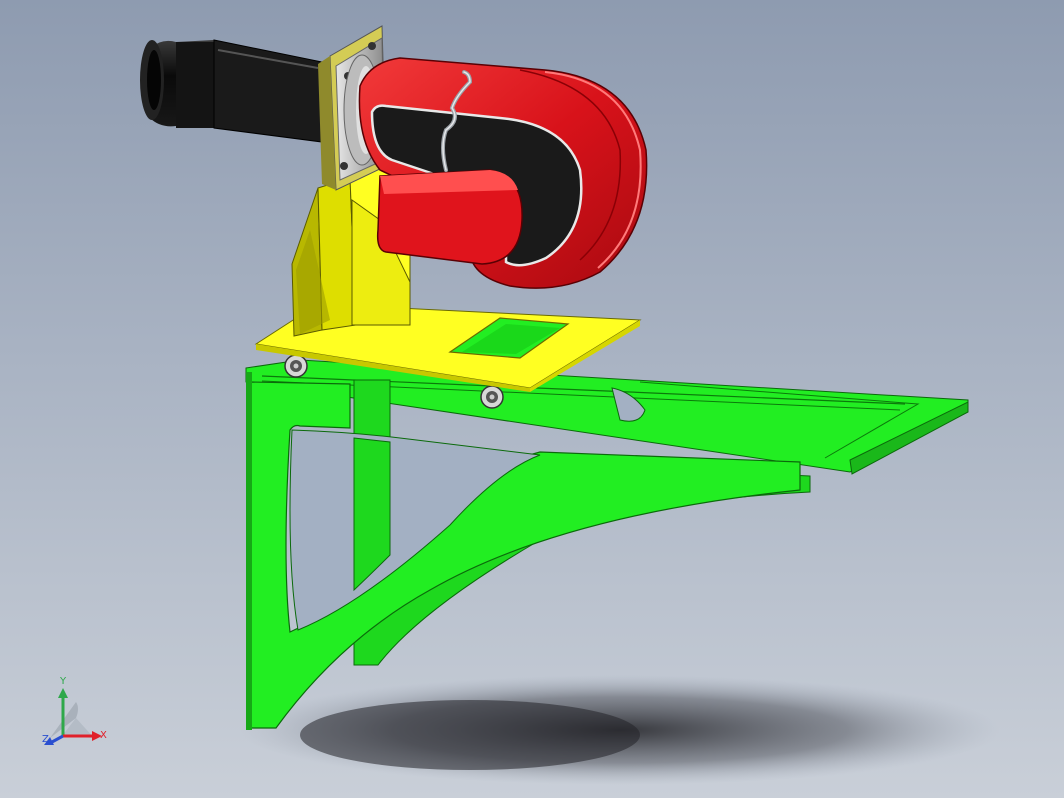 This screenshot has width=1064, height=798. I want to click on view-orientation-triad: Y X Z, so click(76, 713).